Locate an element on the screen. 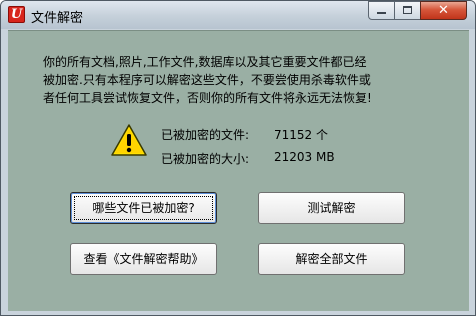 This screenshot has width=476, height=316. encrypted-files-label: 已被加密的文件: is located at coordinates (205, 135).